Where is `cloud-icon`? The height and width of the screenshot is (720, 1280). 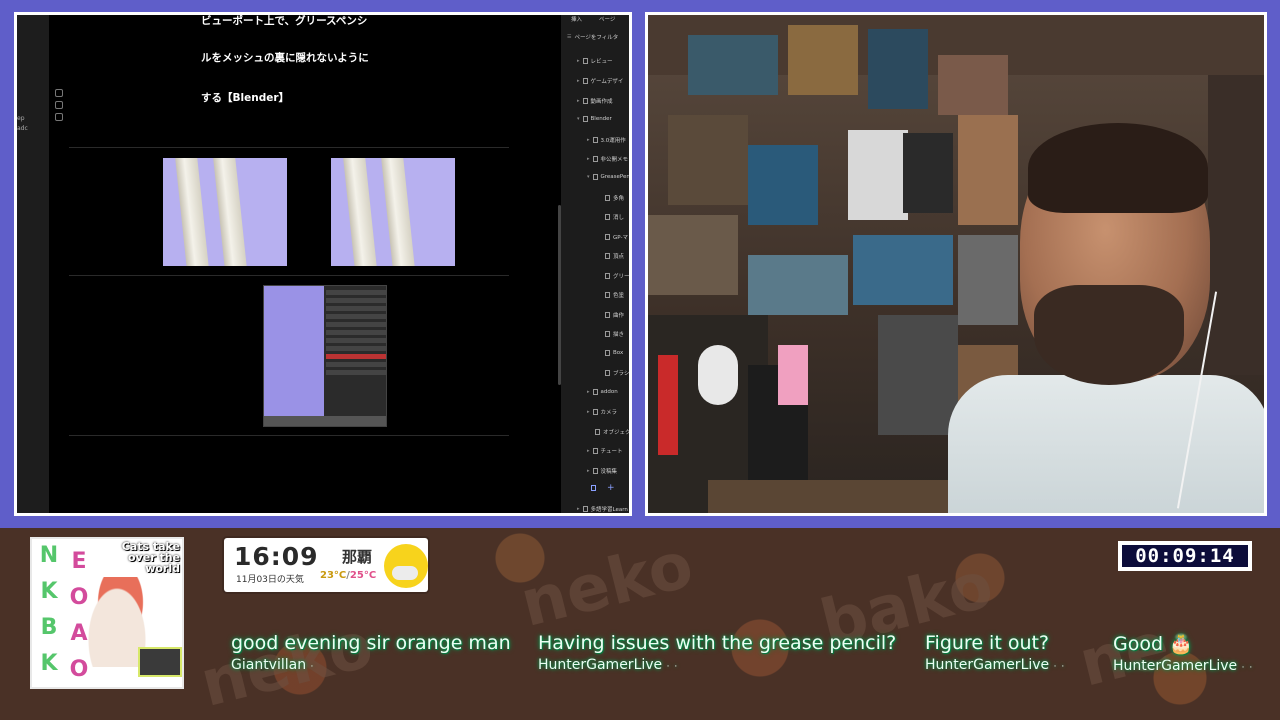
cloud-icon is located at coordinates (405, 573).